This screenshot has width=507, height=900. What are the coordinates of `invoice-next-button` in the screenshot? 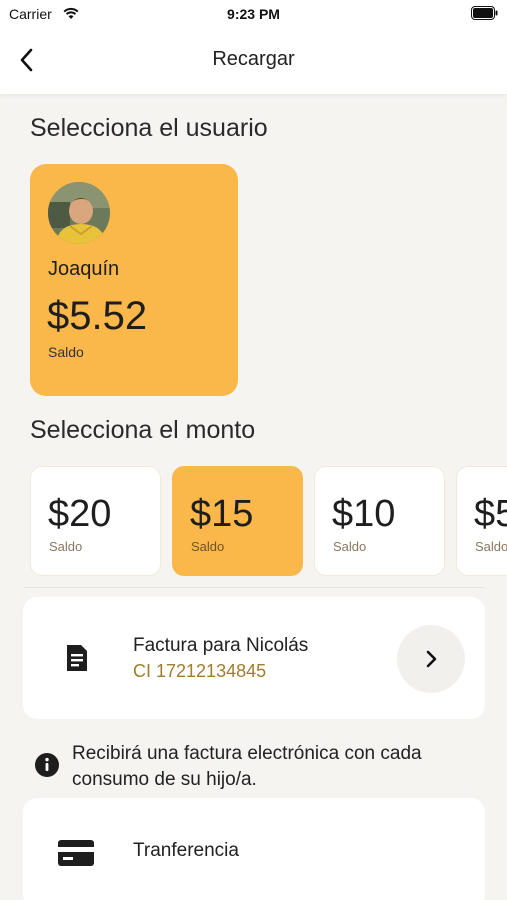 It's located at (431, 659).